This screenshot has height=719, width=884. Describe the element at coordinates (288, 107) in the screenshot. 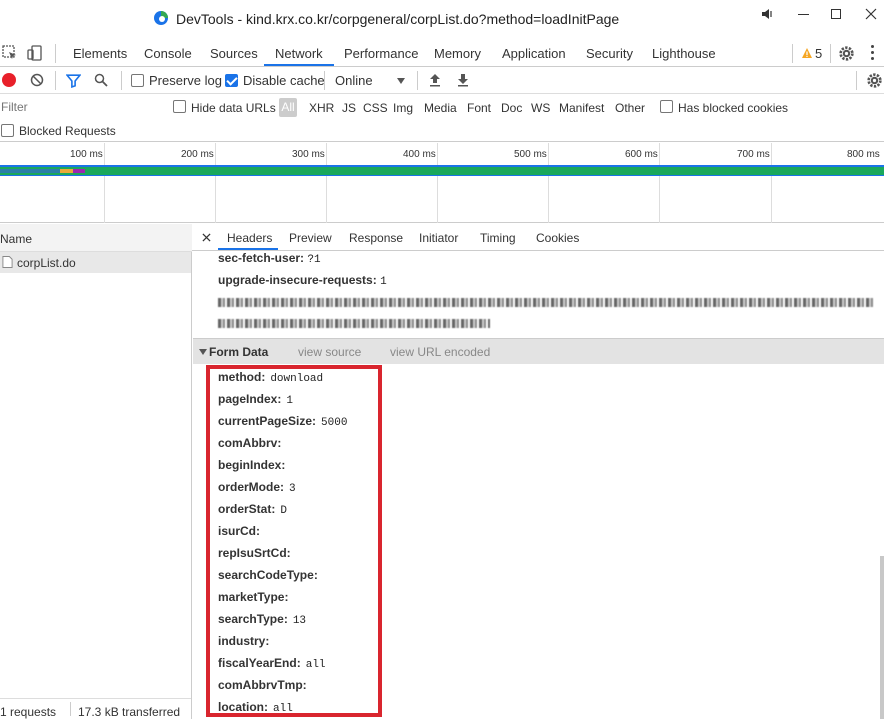

I see `filter-type-all: All` at that location.